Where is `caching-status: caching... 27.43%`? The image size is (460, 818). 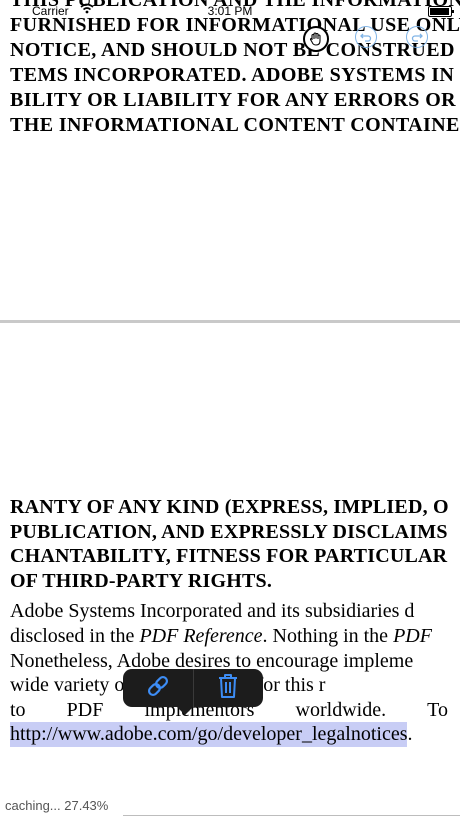 caching-status: caching... 27.43% is located at coordinates (57, 805).